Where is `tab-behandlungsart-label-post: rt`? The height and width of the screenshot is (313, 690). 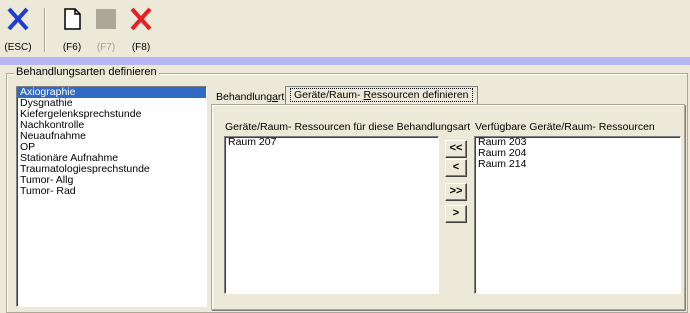
tab-behandlungsart-label-post: rt is located at coordinates (281, 97).